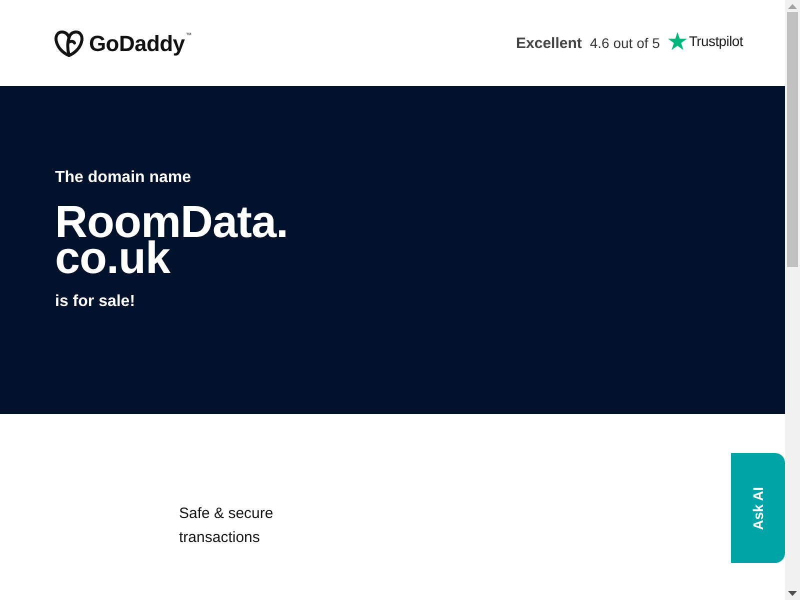  Describe the element at coordinates (792, 139) in the screenshot. I see `scrollbar-thumb` at that location.